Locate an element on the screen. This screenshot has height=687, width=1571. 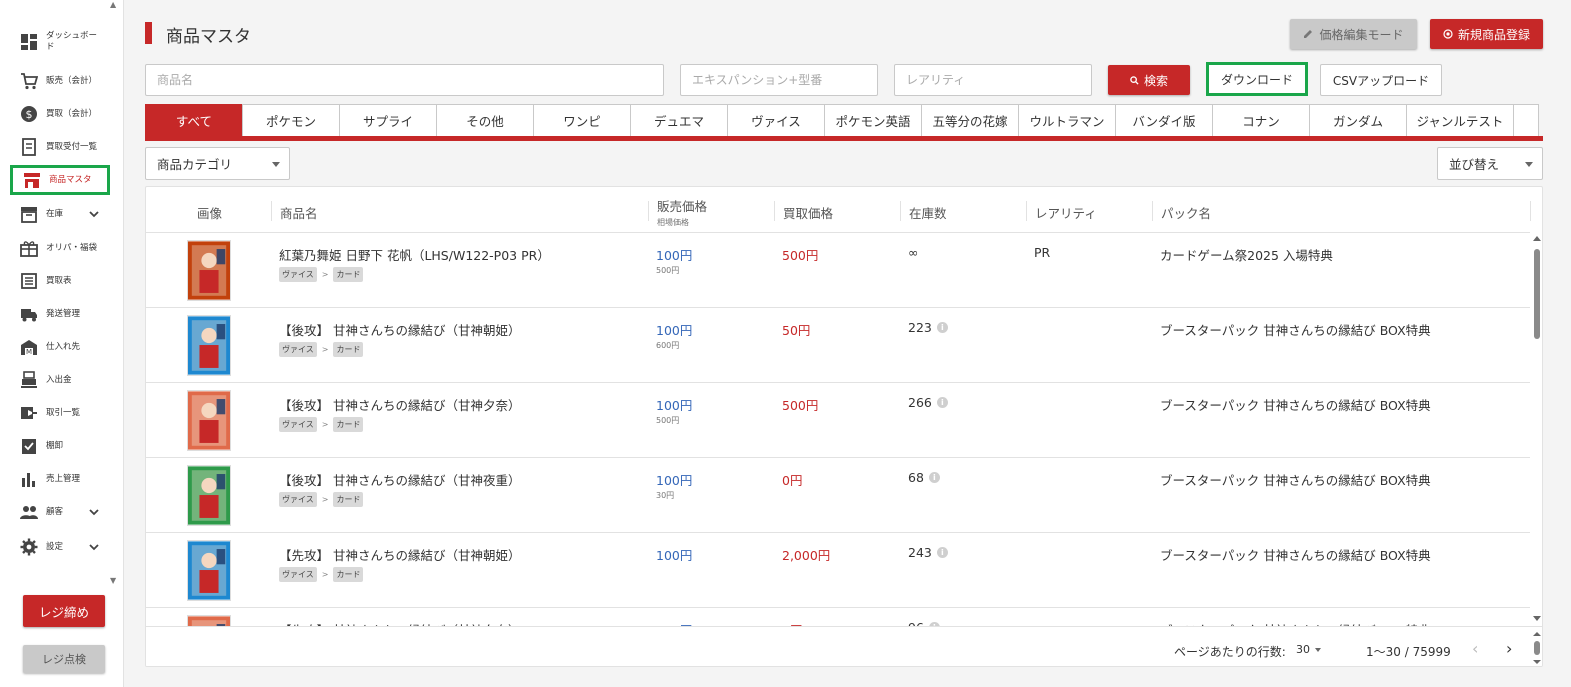
product-name: 【先攻】 甘神さんちの縁結び（甘神朝姫） is located at coordinates (399, 554).